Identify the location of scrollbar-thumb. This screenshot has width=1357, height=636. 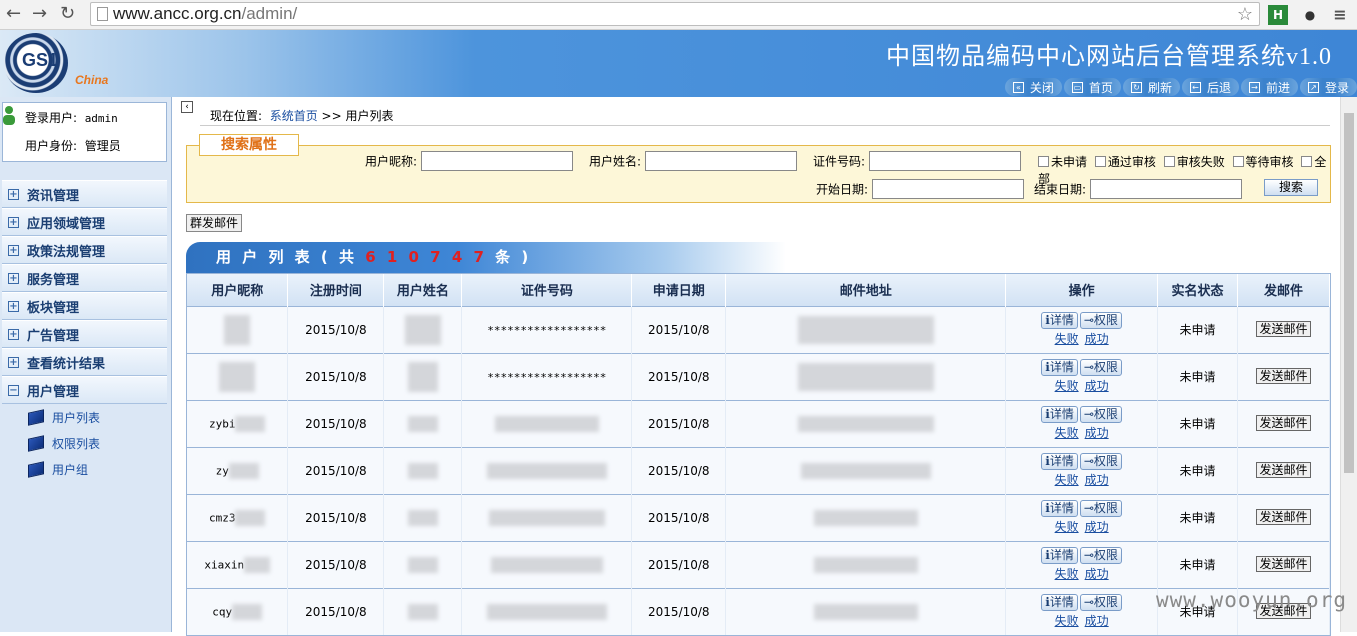
(1349, 293).